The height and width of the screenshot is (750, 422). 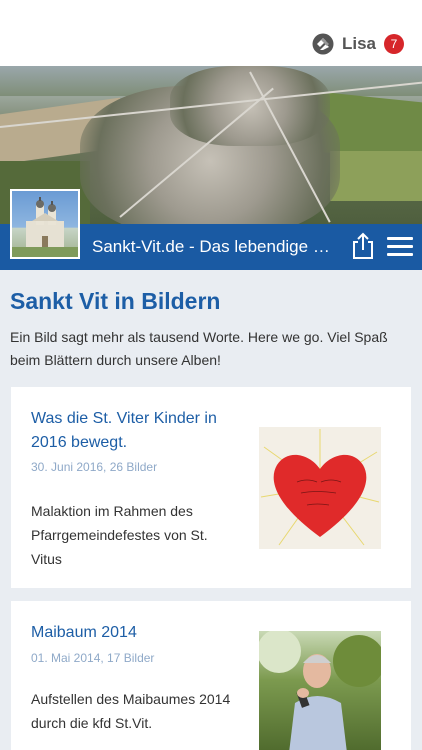 I want to click on app-logo-icon, so click(x=323, y=44).